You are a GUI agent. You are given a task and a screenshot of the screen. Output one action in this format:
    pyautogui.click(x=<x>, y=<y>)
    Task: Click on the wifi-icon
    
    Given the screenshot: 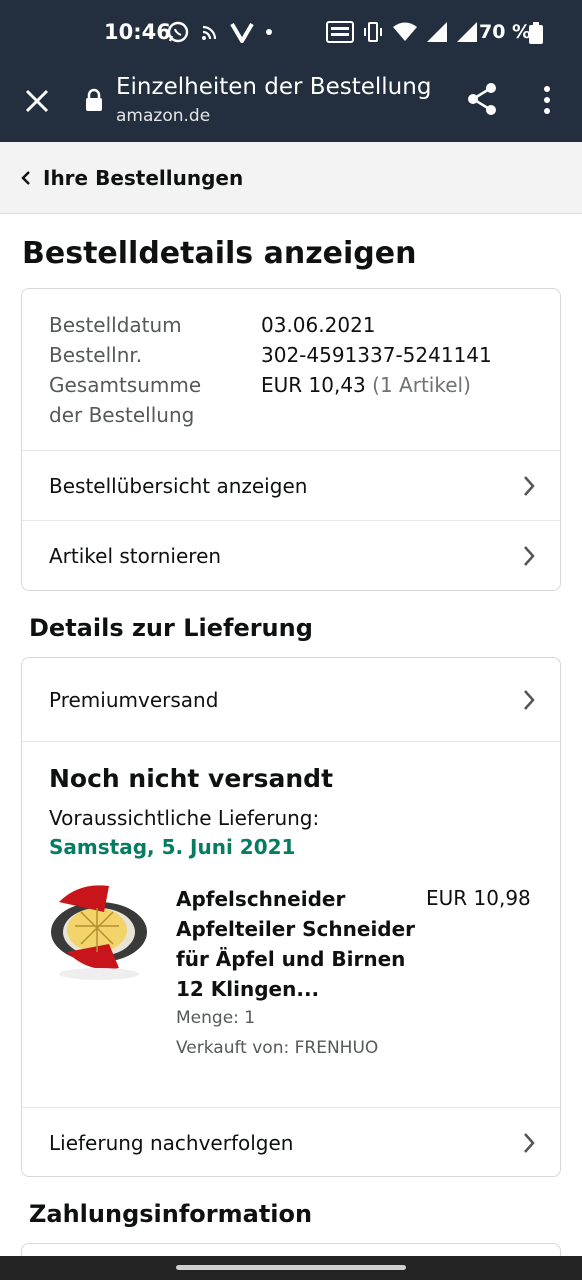 What is the action you would take?
    pyautogui.click(x=405, y=31)
    